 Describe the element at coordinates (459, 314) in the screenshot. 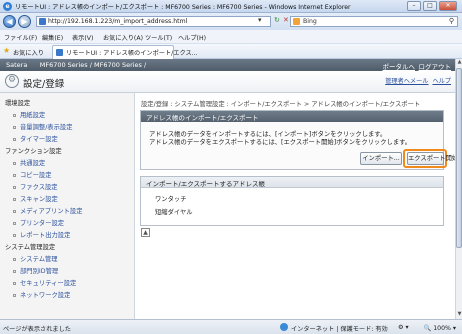

I see `scroll-down-icon: ▼` at that location.